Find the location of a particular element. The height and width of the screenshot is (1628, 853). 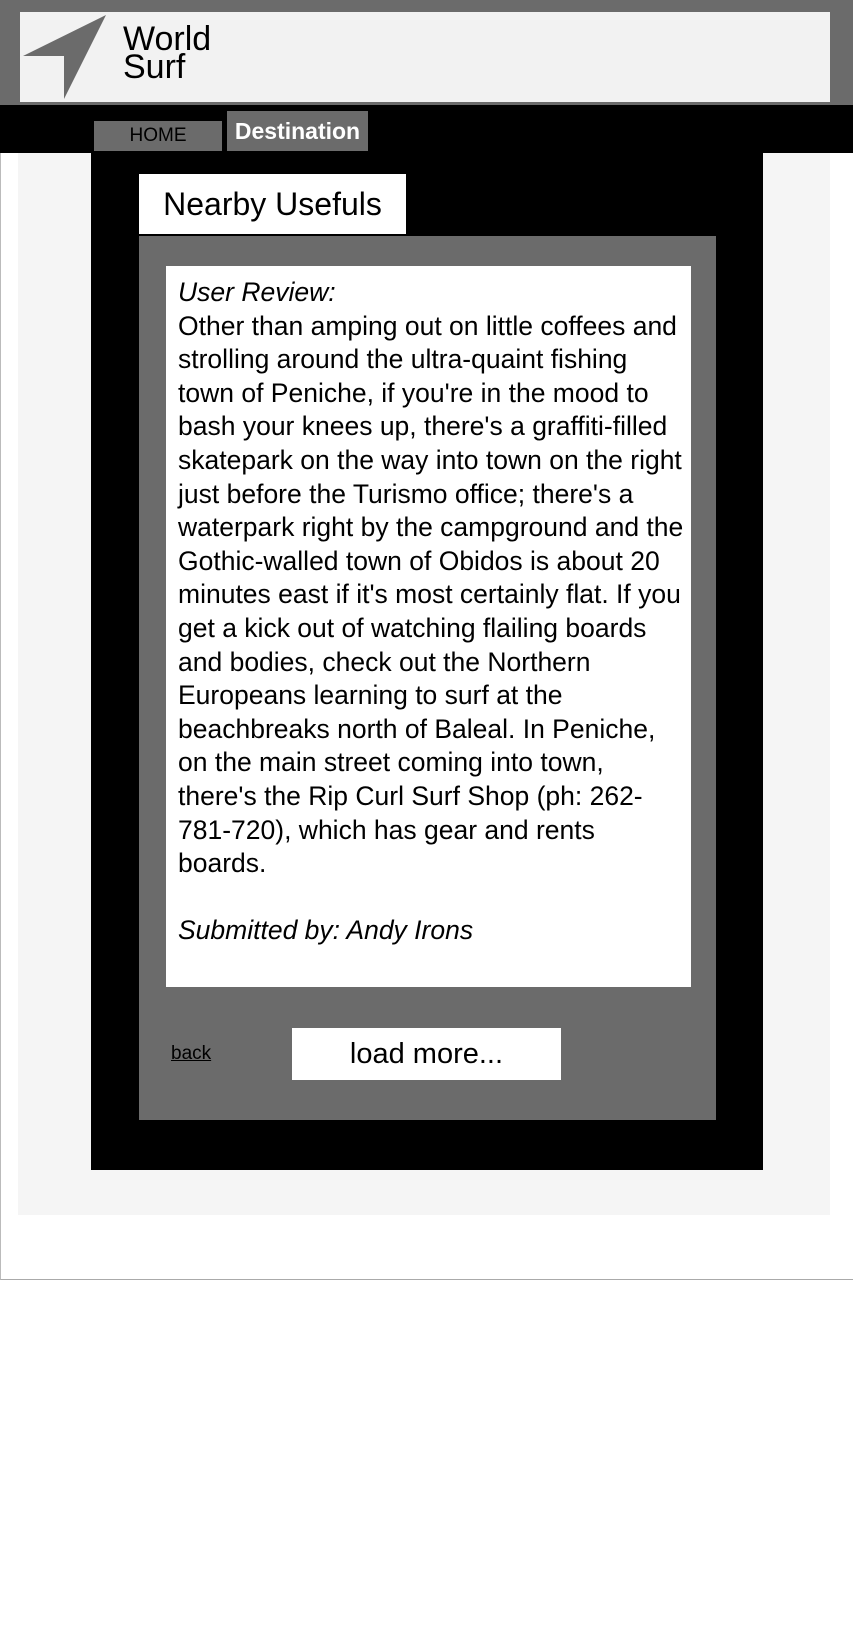

nav-tab-home: HOME is located at coordinates (158, 136).